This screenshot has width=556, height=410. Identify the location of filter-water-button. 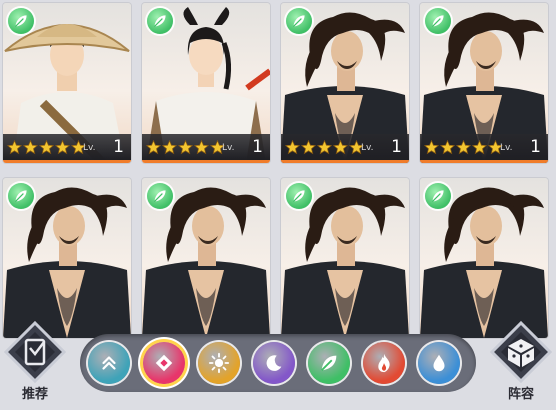
(439, 363).